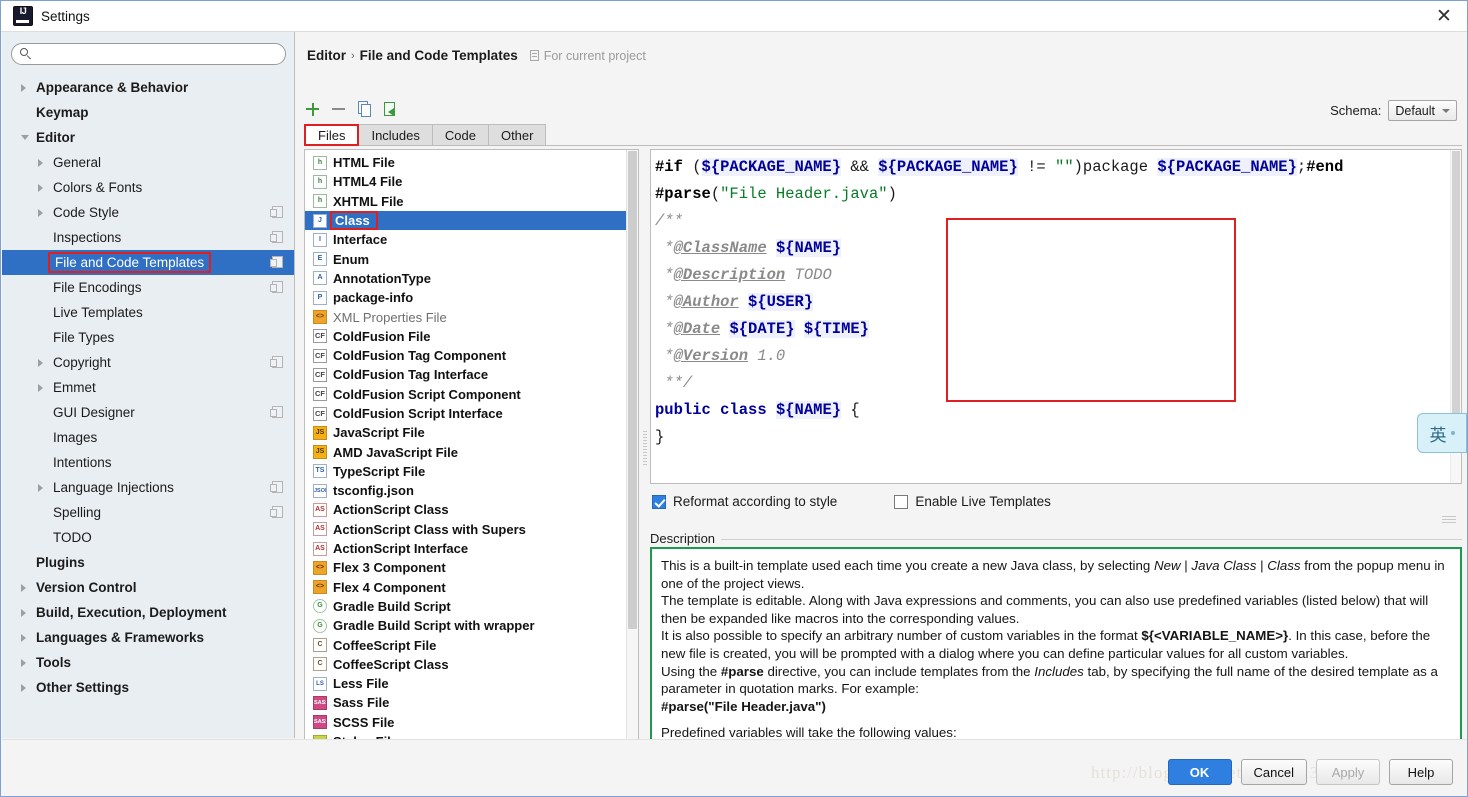  Describe the element at coordinates (1199, 772) in the screenshot. I see `ok-button: OK` at that location.